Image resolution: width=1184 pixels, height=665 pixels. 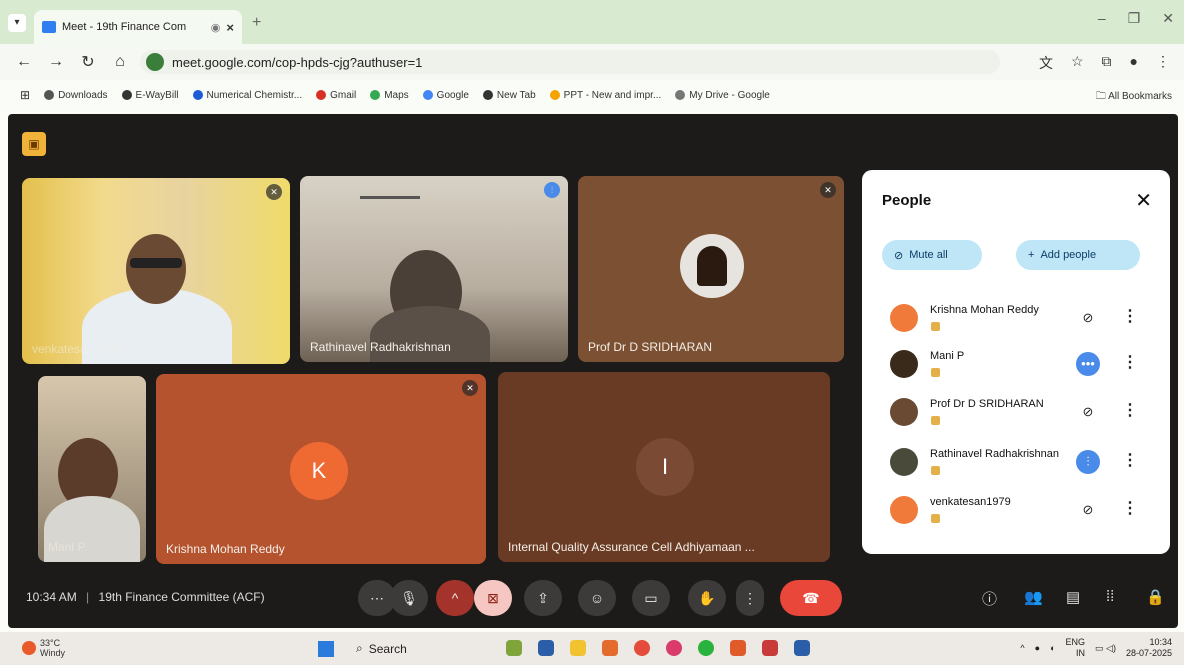 What do you see at coordinates (509, 95) in the screenshot?
I see `bookmark-item: New Tab` at bounding box center [509, 95].